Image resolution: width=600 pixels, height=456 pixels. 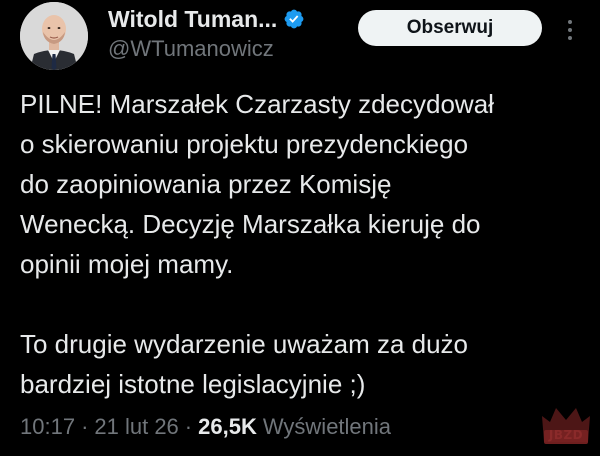 I want to click on tweet-date: 21 lut 26, so click(x=136, y=427).